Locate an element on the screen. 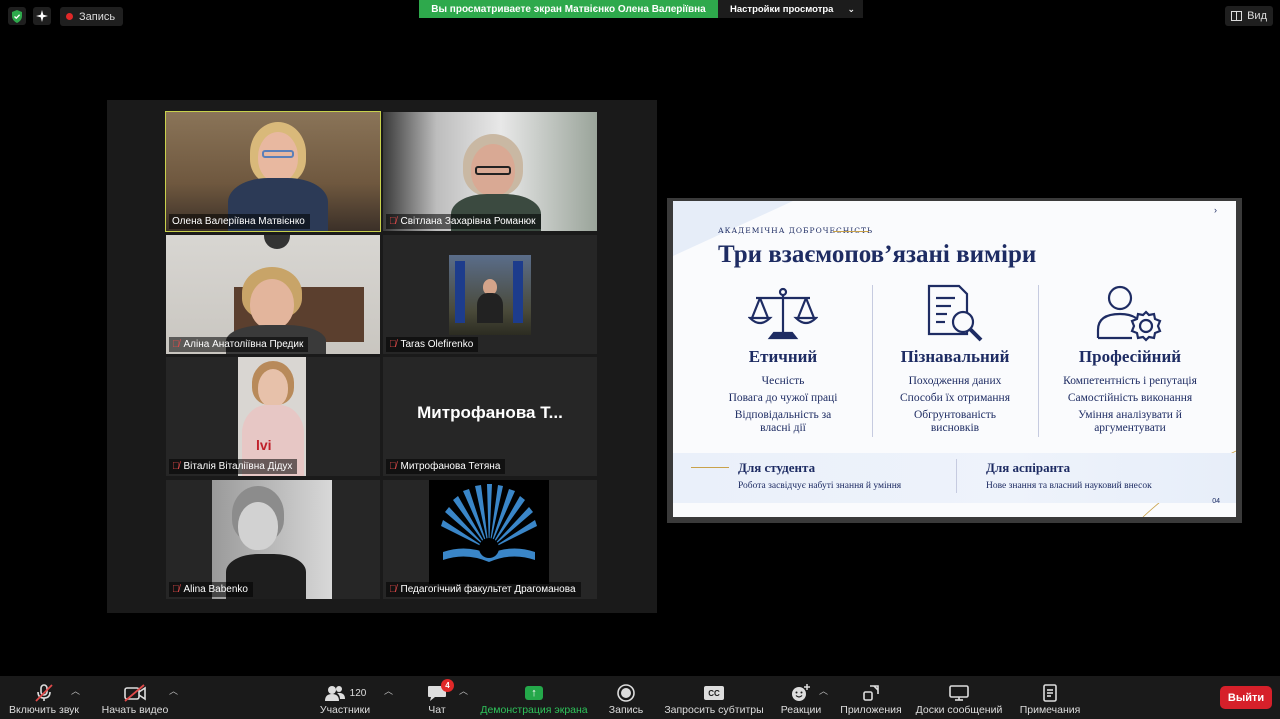 Image resolution: width=1280 pixels, height=719 pixels. participant-tile: 🎙̸ Taras Olefirenko is located at coordinates (490, 294).